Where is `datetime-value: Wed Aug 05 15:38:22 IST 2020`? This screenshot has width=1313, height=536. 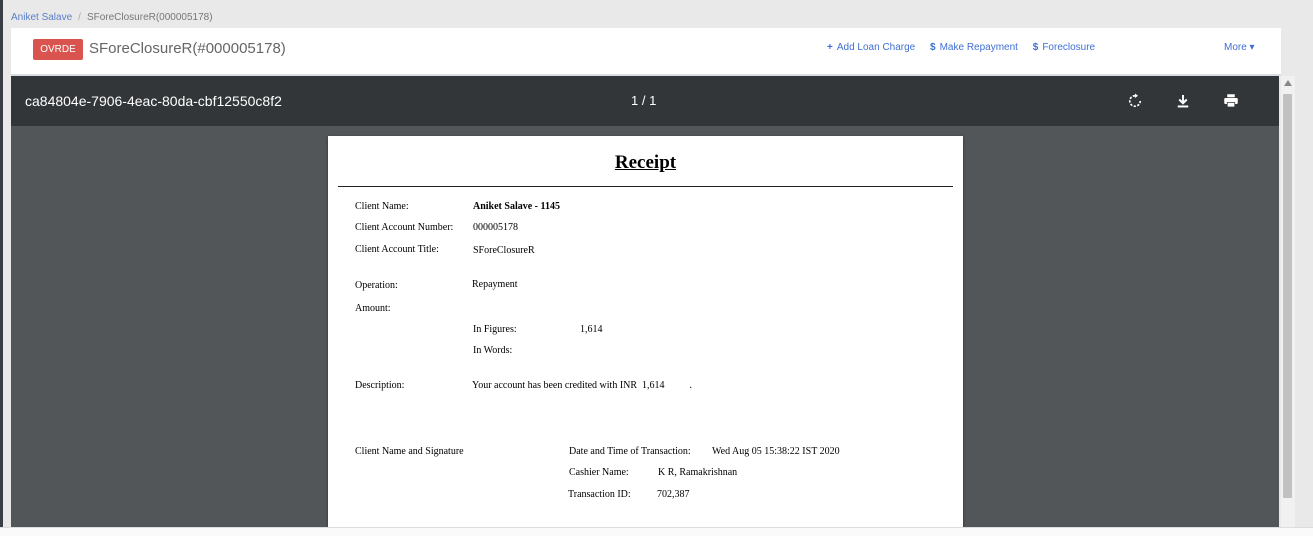
datetime-value: Wed Aug 05 15:38:22 IST 2020 is located at coordinates (776, 451).